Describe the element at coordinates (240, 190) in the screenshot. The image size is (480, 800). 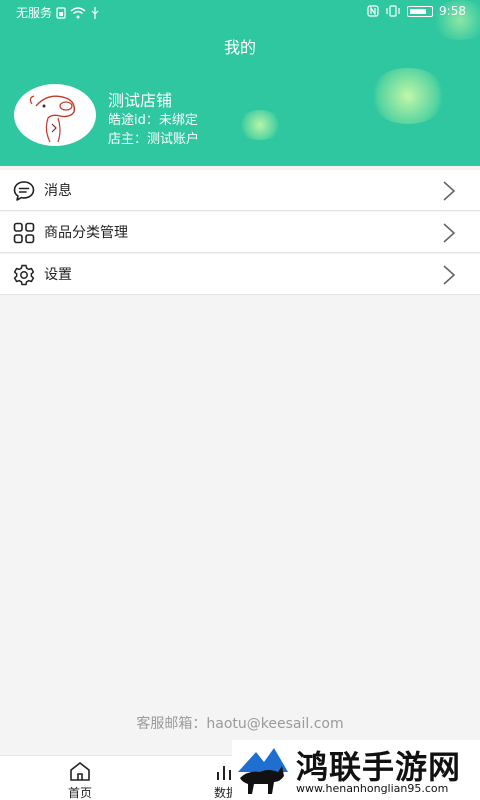
I see `menu-item-messages: 消息` at that location.